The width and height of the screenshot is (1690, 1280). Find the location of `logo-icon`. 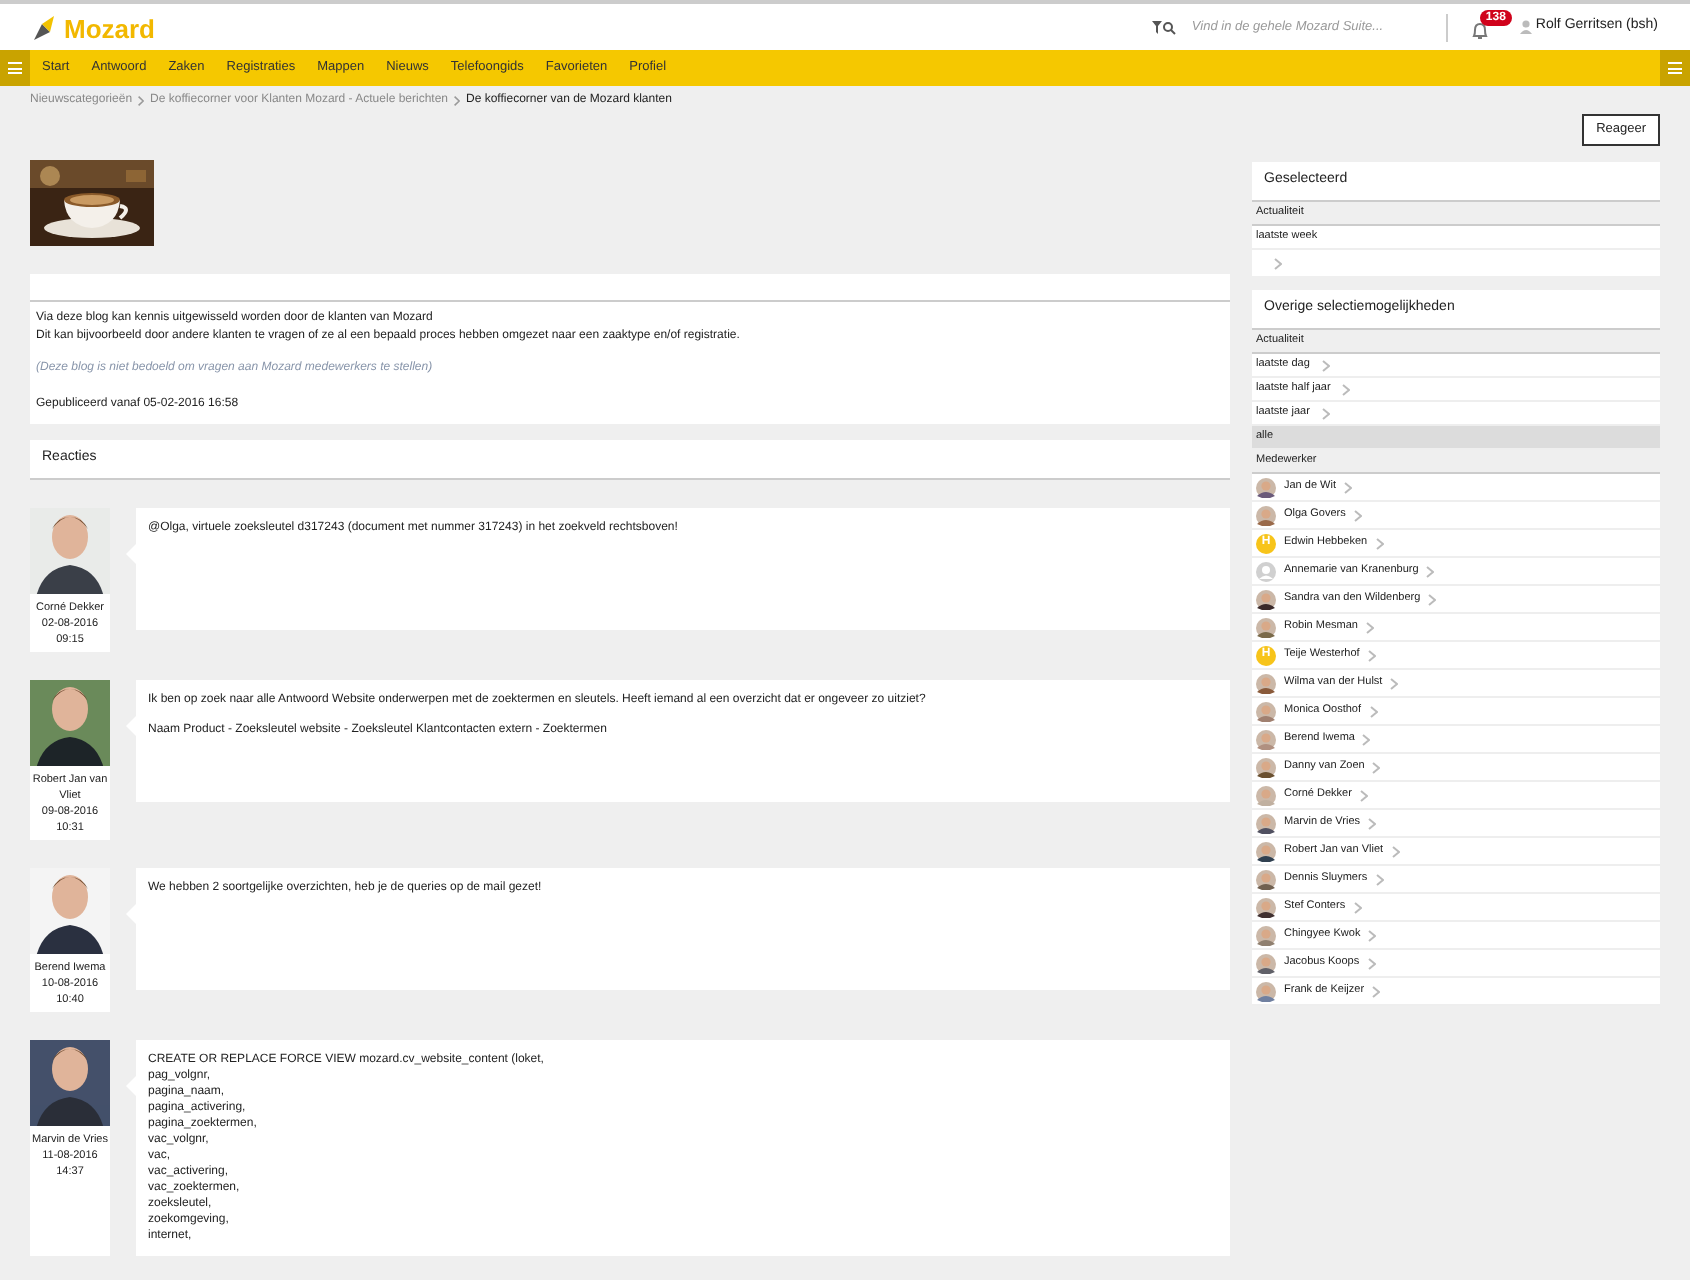

logo-icon is located at coordinates (46, 27).